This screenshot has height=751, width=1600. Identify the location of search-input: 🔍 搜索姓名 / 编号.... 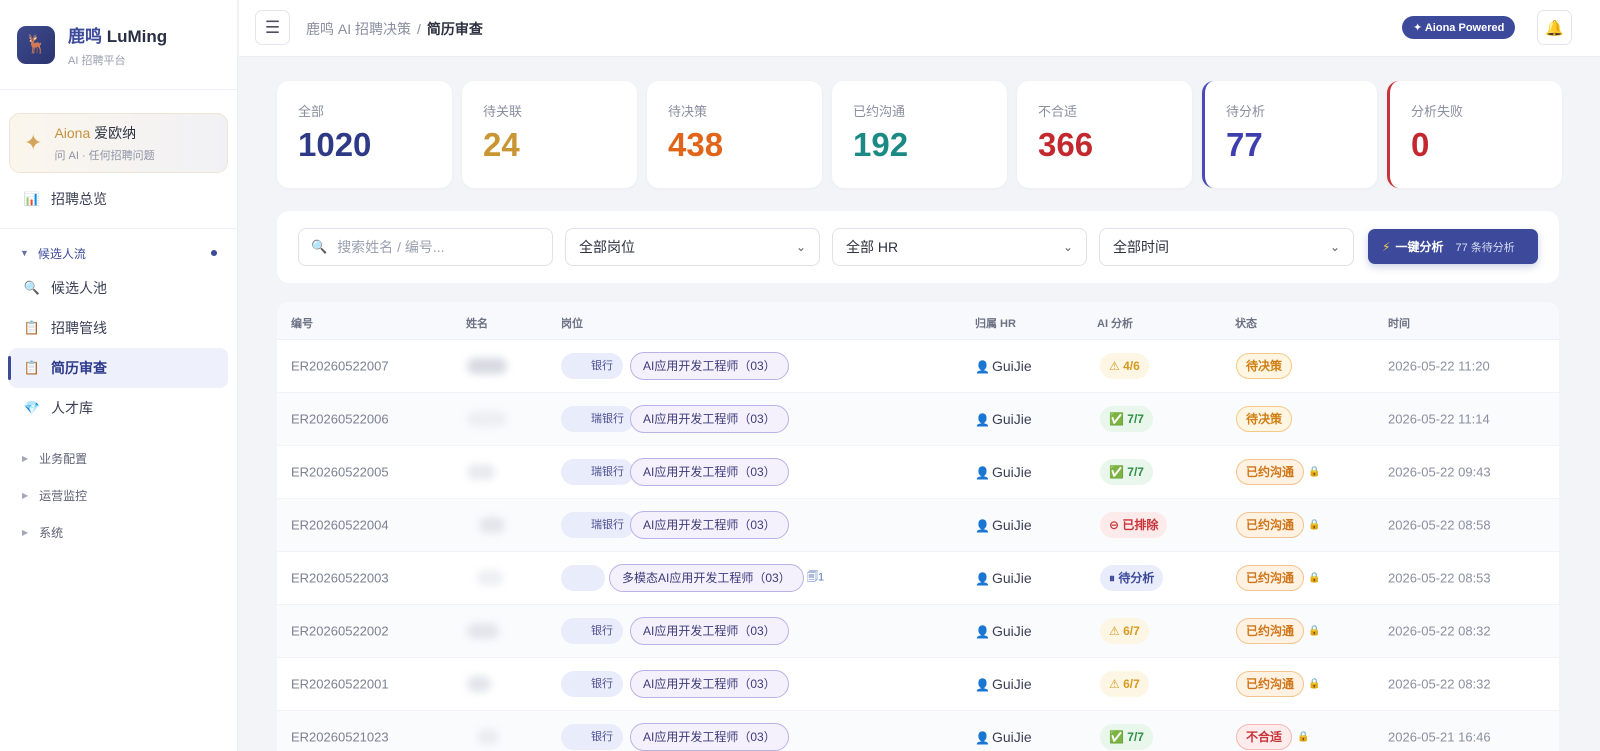
(425, 247).